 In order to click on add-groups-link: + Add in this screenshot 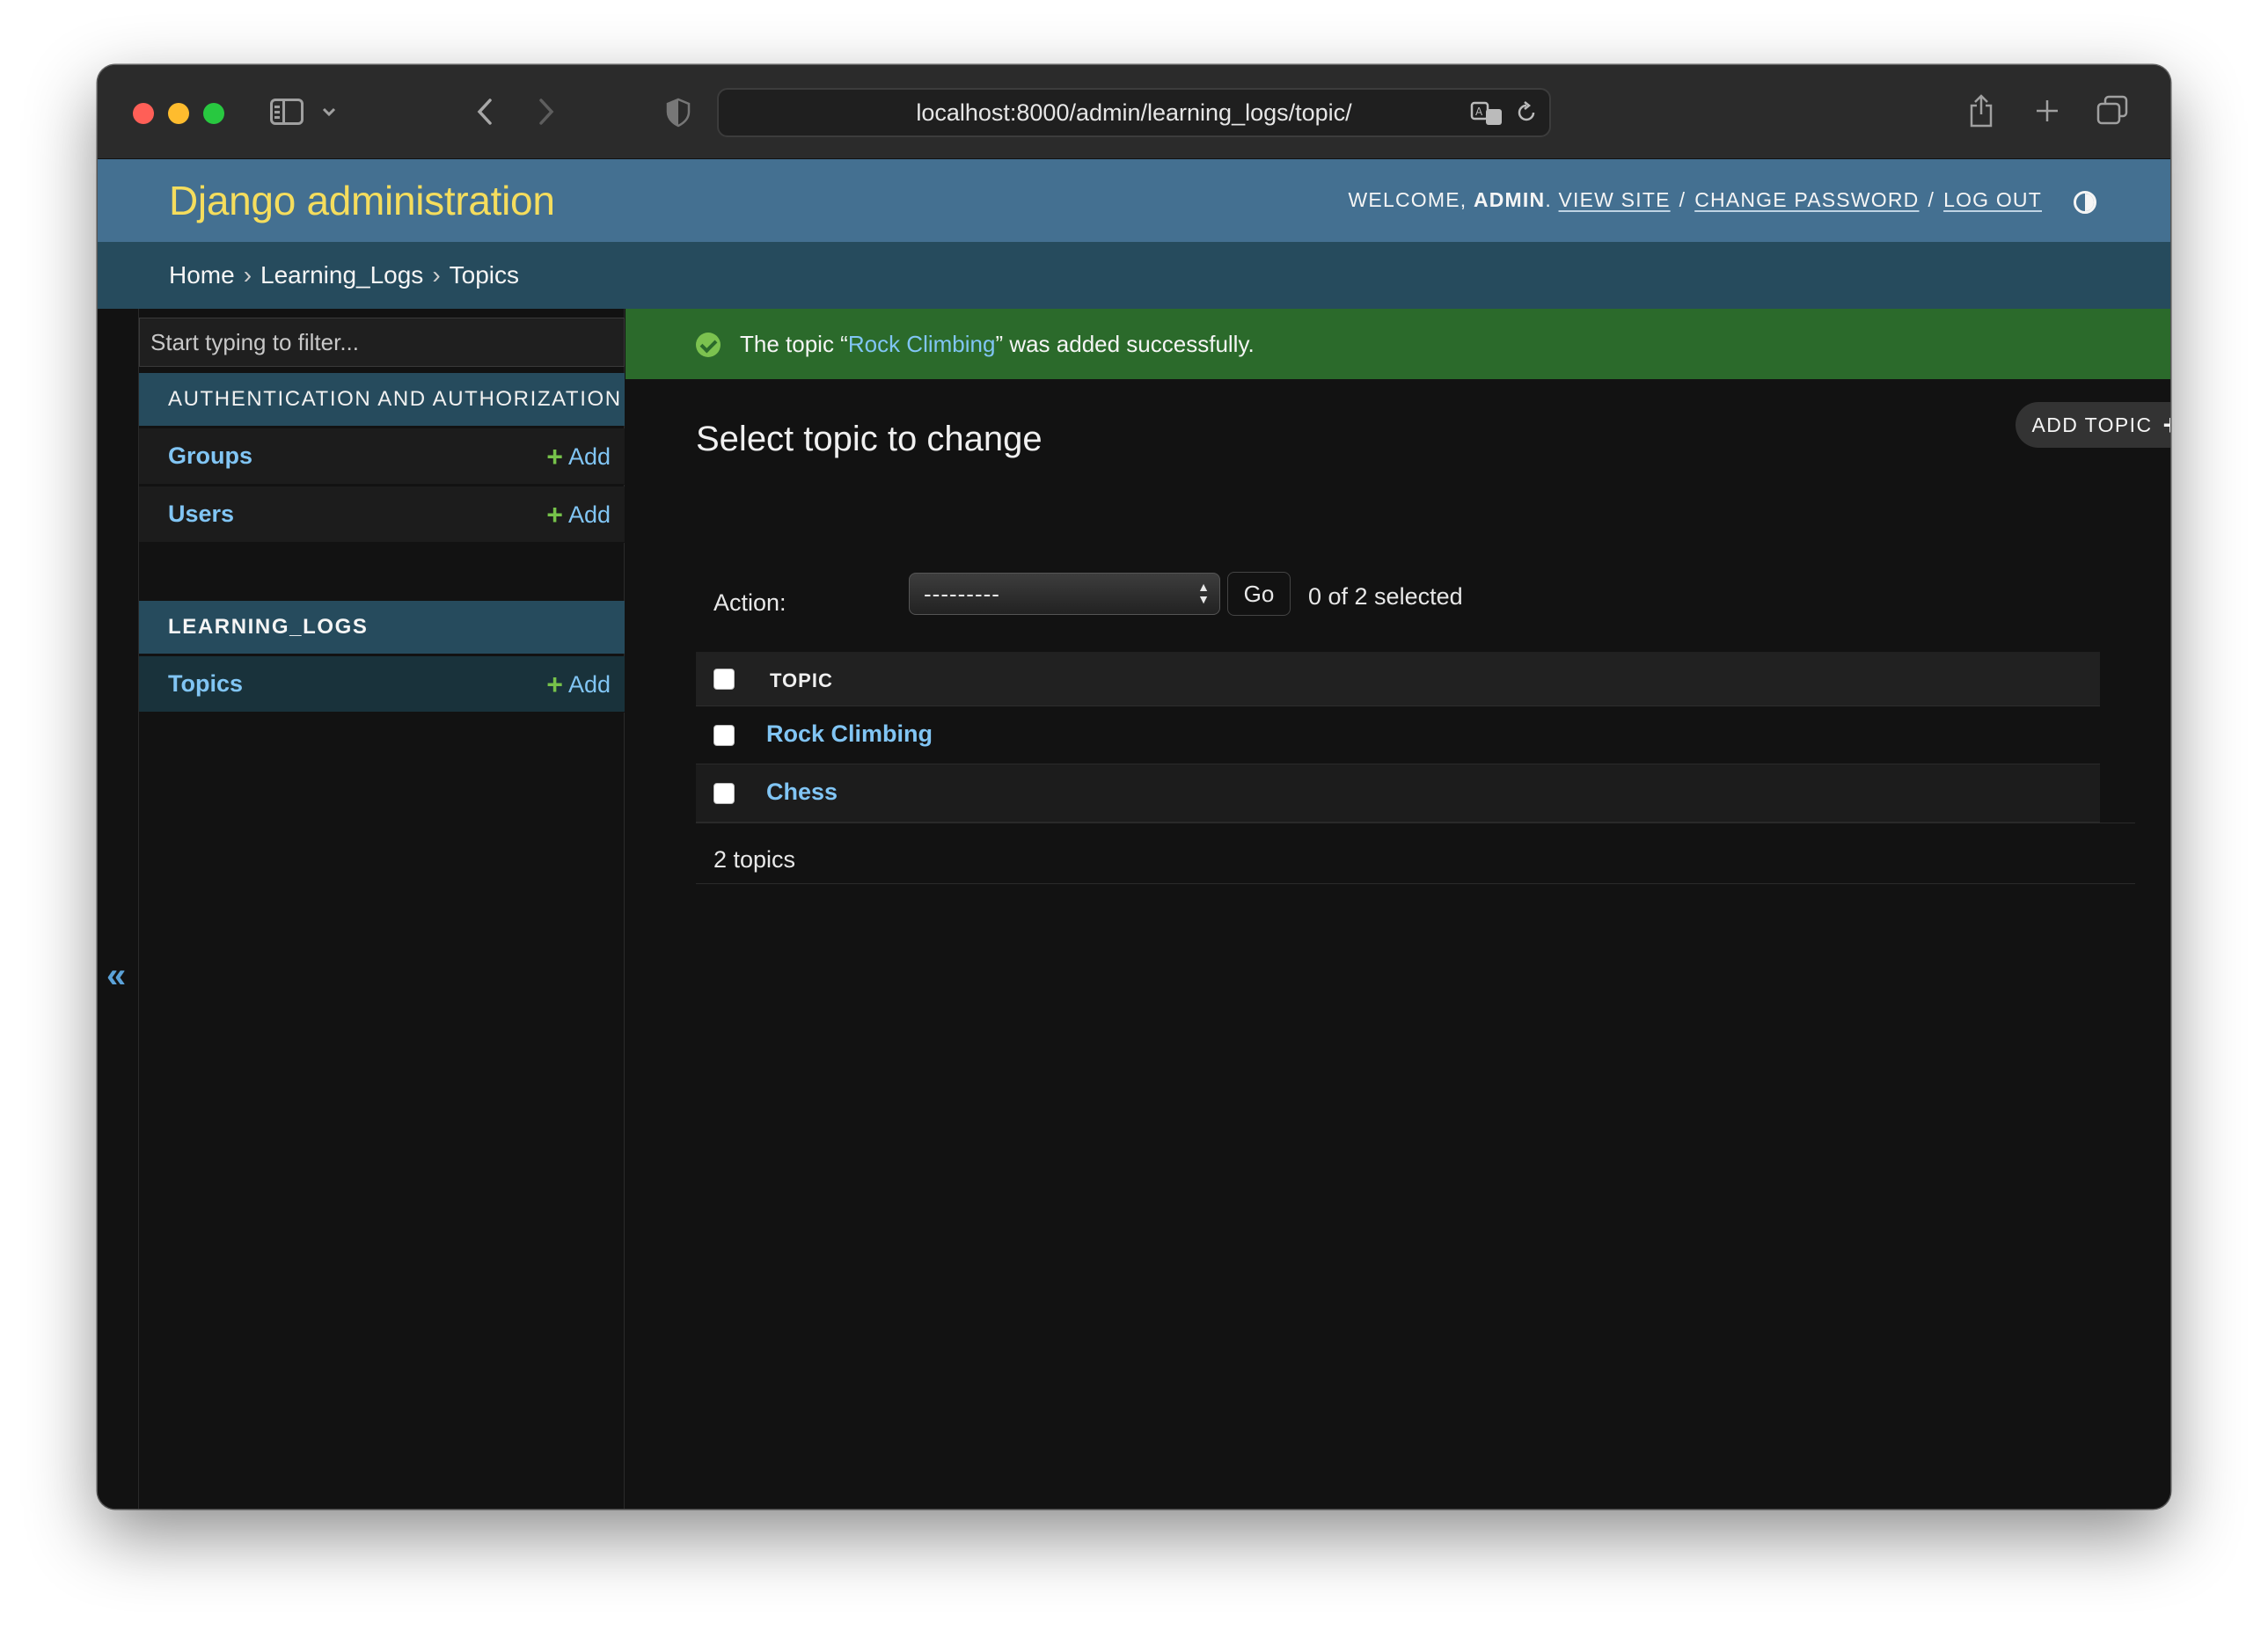, I will do `click(578, 457)`.